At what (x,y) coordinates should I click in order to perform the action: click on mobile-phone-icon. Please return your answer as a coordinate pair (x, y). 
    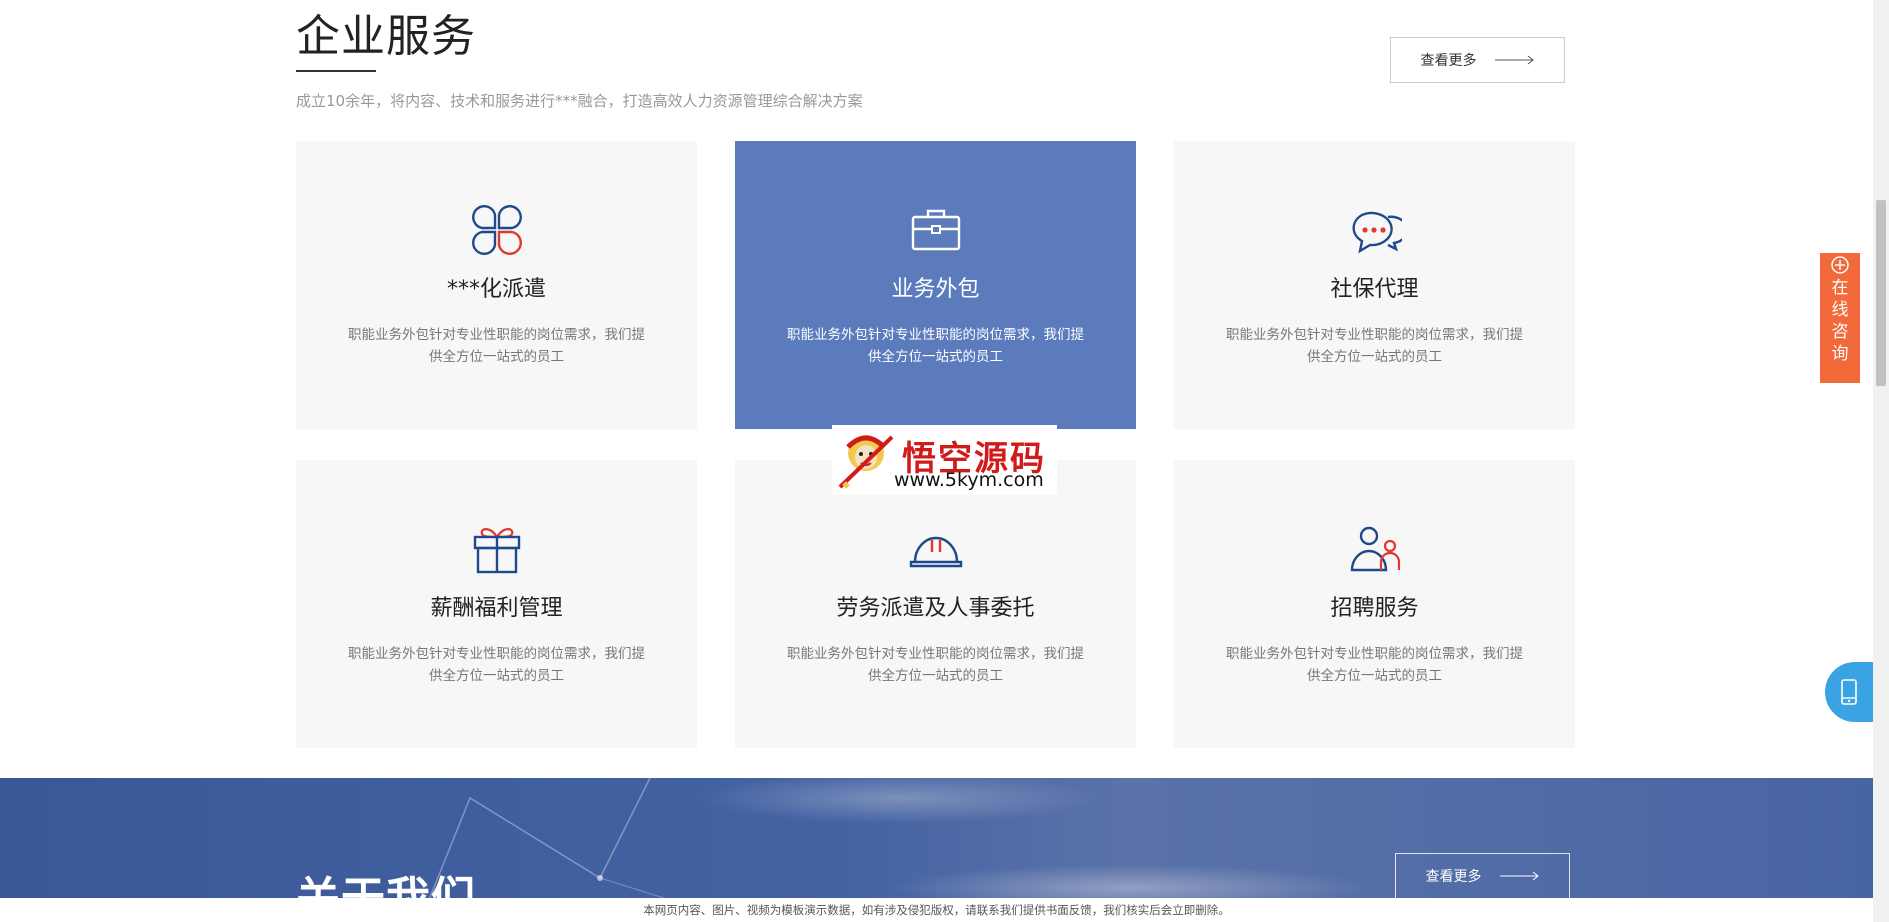
    Looking at the image, I should click on (1849, 692).